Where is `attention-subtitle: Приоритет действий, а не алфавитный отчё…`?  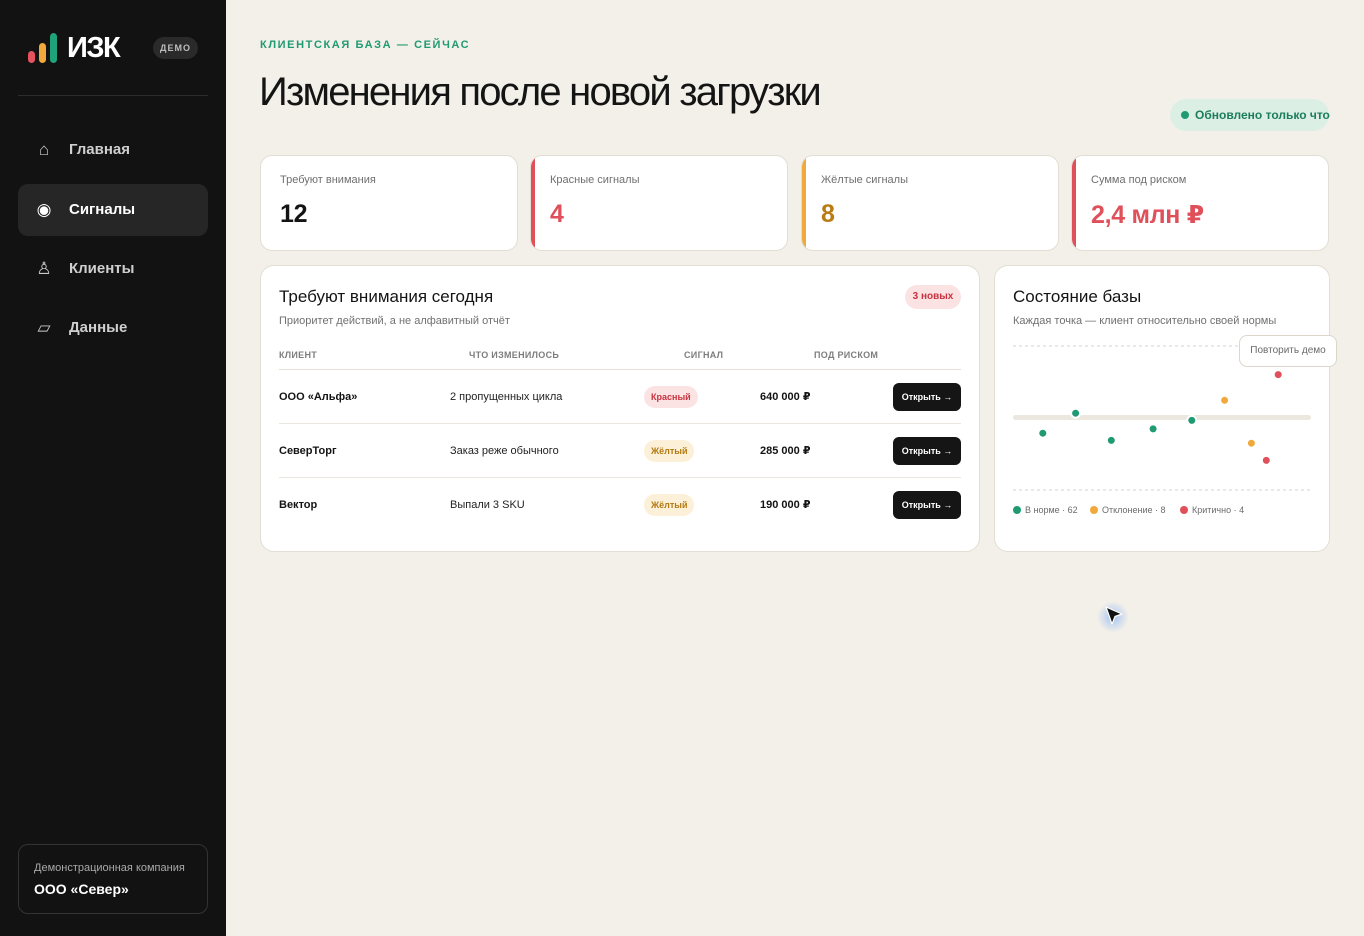 attention-subtitle: Приоритет действий, а не алфавитный отчё… is located at coordinates (394, 321).